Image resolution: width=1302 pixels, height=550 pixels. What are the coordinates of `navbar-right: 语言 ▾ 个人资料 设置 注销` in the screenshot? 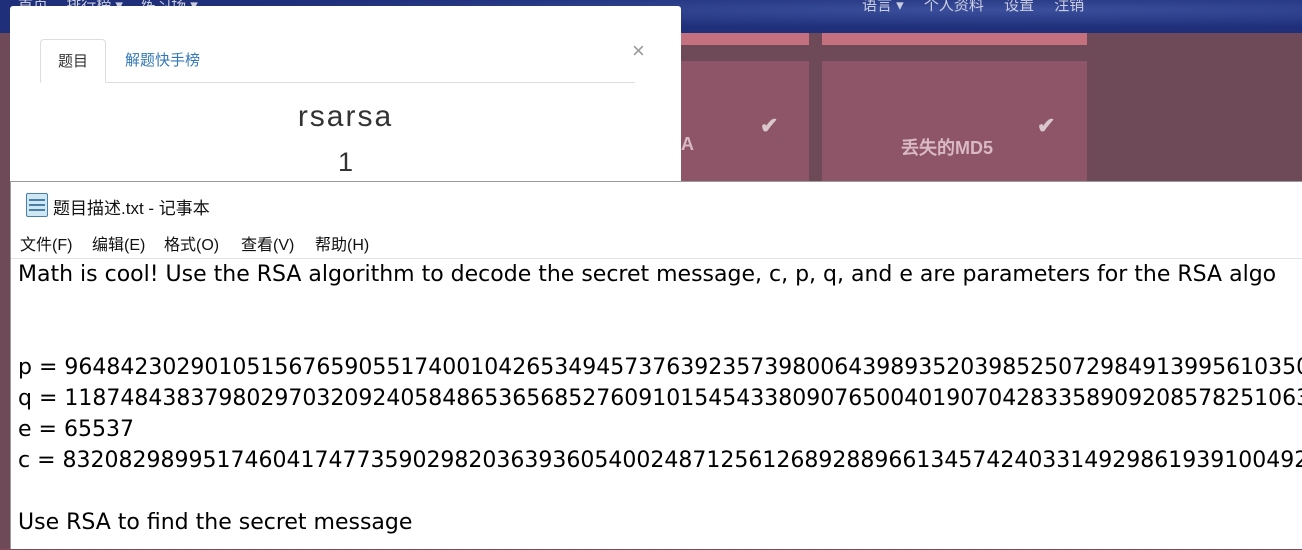 It's located at (981, 7).